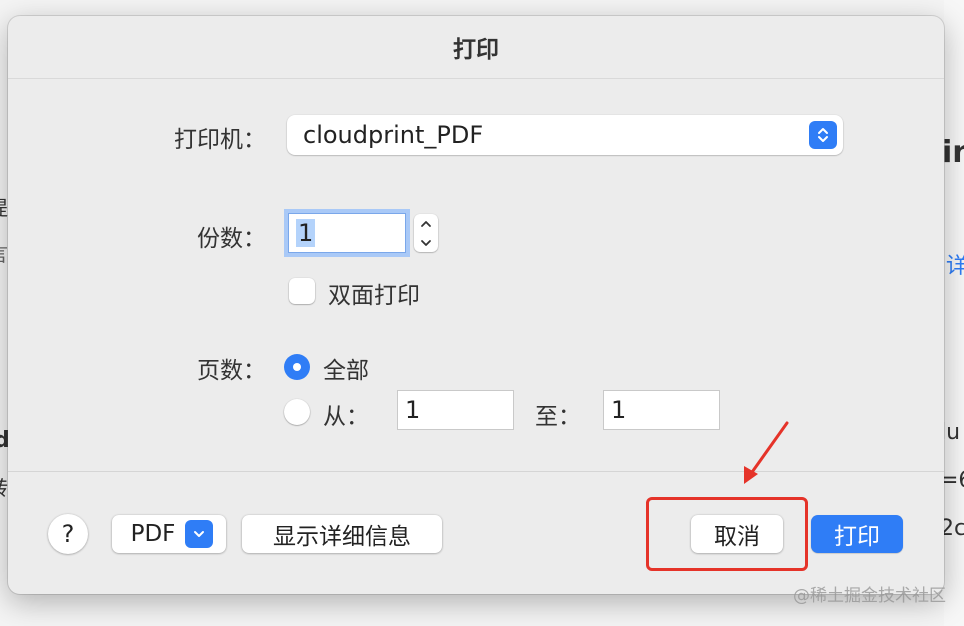 The width and height of the screenshot is (964, 626). I want to click on printer-label: 打印机：, so click(220, 140).